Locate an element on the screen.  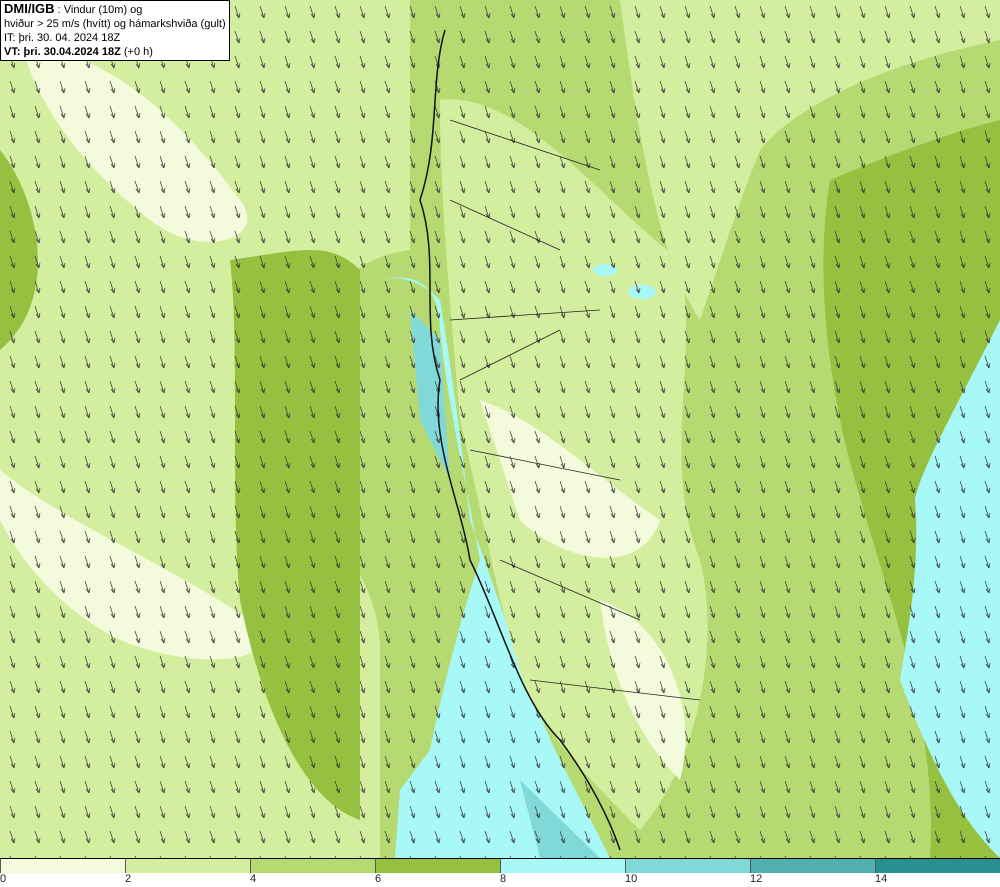
title-line: IT: þri. 30. 04. 2024 18Z is located at coordinates (63, 38).